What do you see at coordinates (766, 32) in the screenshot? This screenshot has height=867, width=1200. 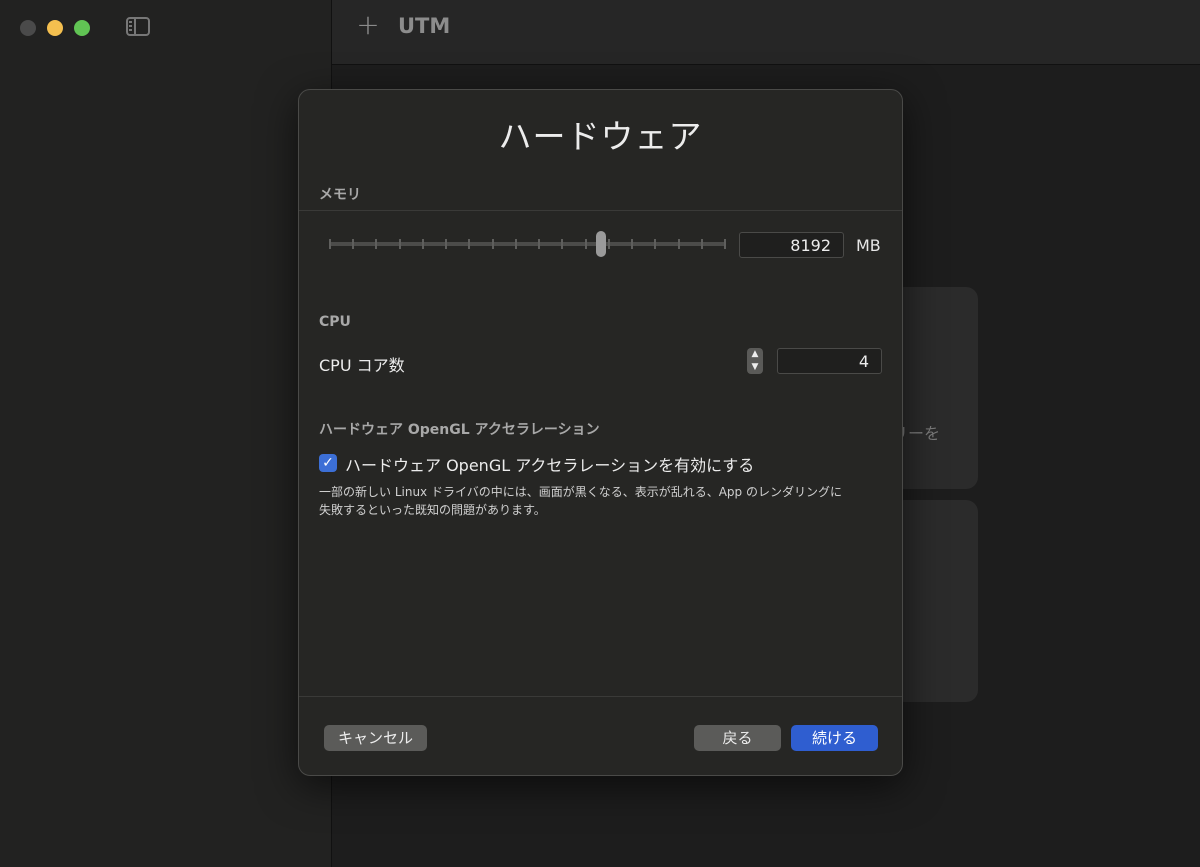 I see `toolbar: + UTM` at bounding box center [766, 32].